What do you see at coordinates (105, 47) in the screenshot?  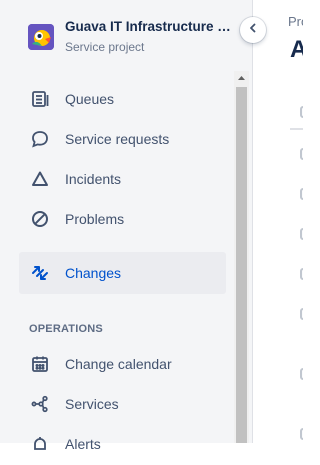 I see `project-type: Service project` at bounding box center [105, 47].